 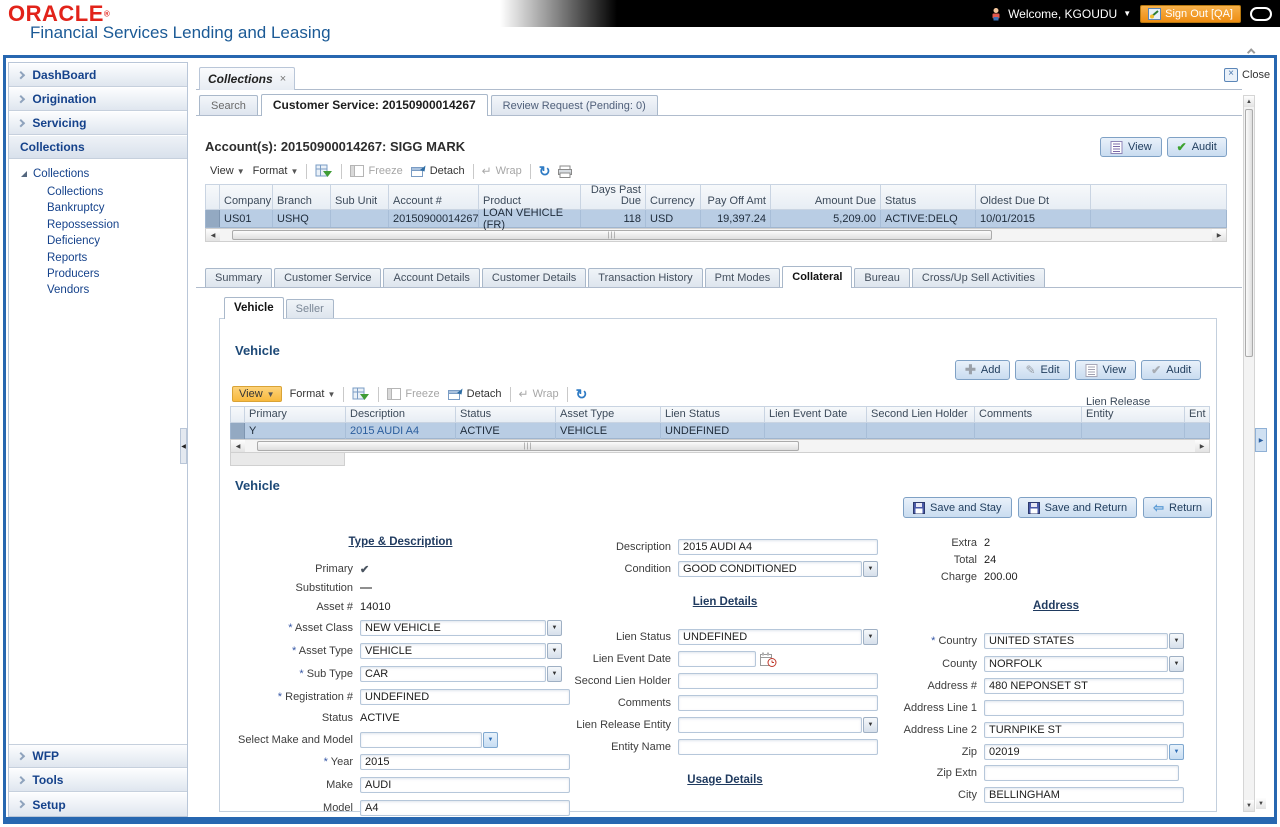 What do you see at coordinates (364, 569) in the screenshot?
I see `check-icon: ✔` at bounding box center [364, 569].